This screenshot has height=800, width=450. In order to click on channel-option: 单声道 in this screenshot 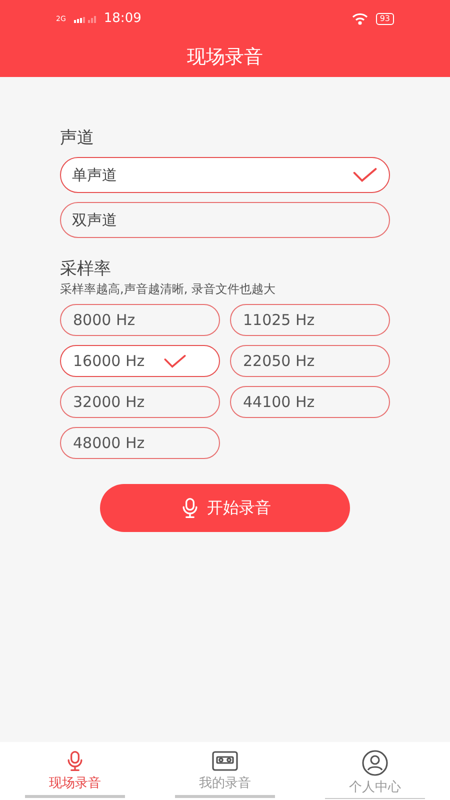, I will do `click(225, 175)`.